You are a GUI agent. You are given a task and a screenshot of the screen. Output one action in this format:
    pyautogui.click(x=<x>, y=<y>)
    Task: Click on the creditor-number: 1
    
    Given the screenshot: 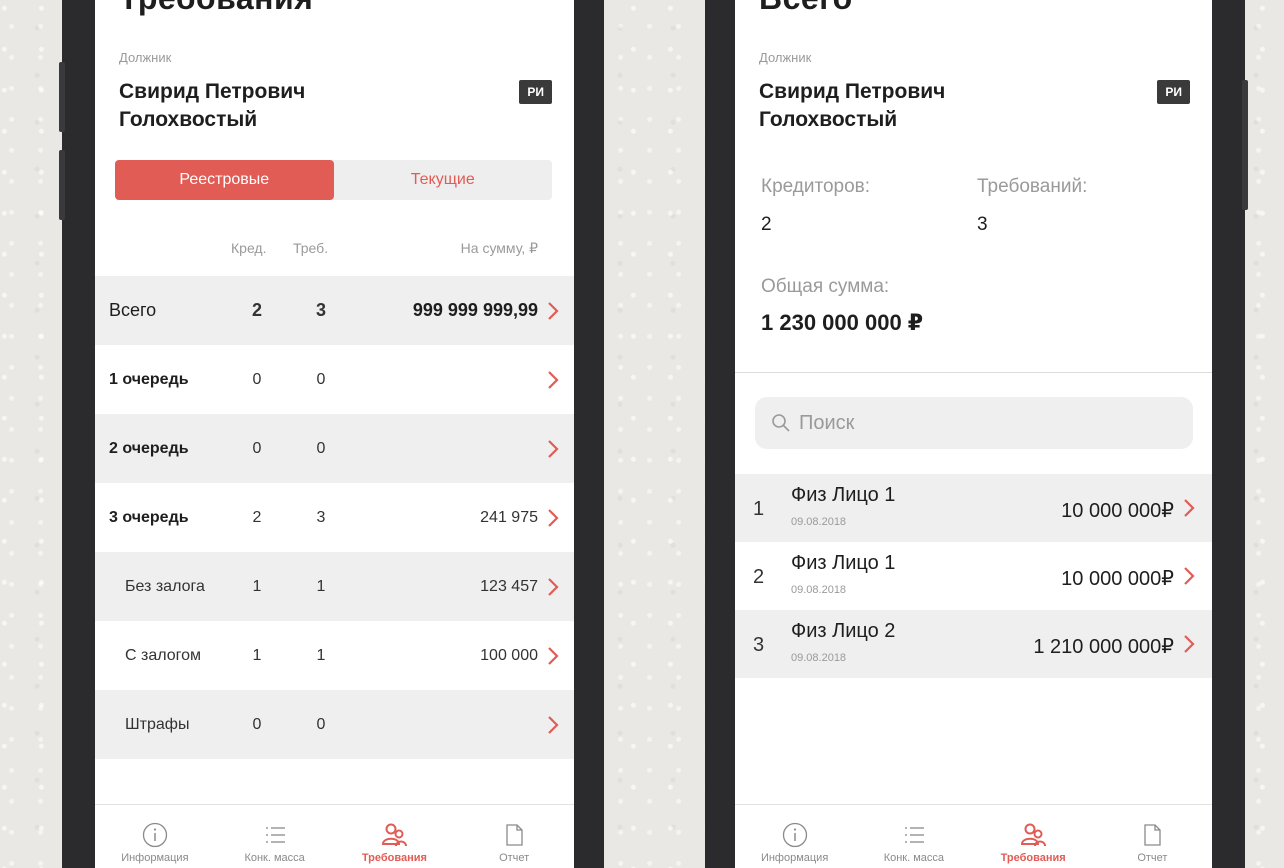 What is the action you would take?
    pyautogui.click(x=759, y=509)
    